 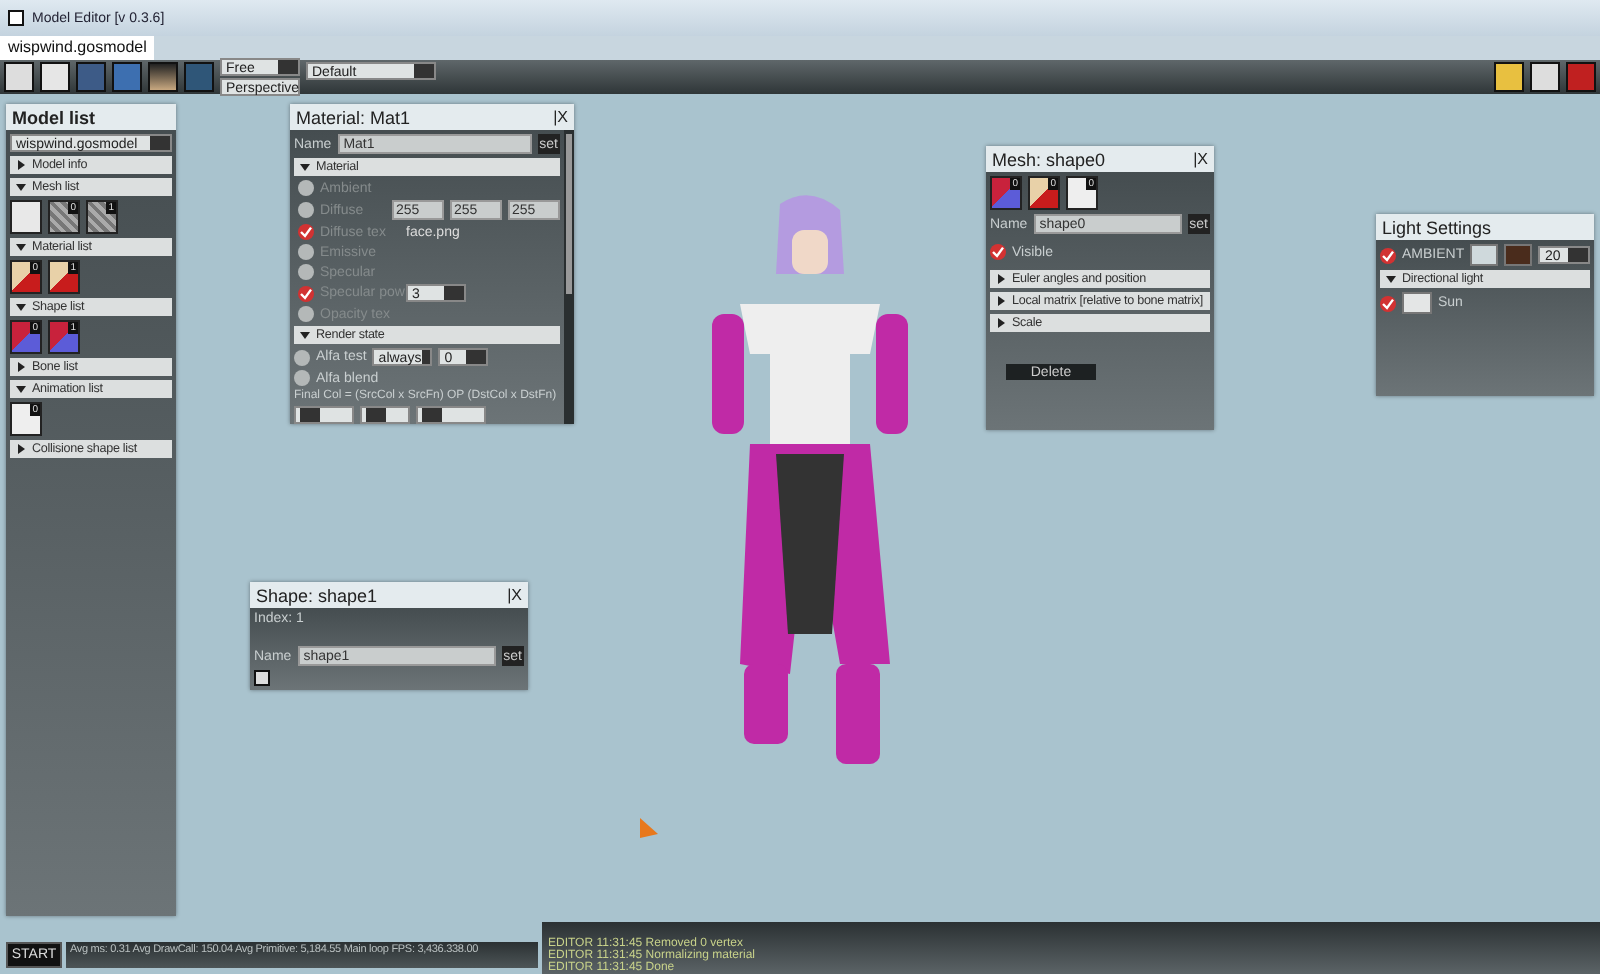 What do you see at coordinates (385, 415) in the screenshot?
I see `blend-operation-dropdown` at bounding box center [385, 415].